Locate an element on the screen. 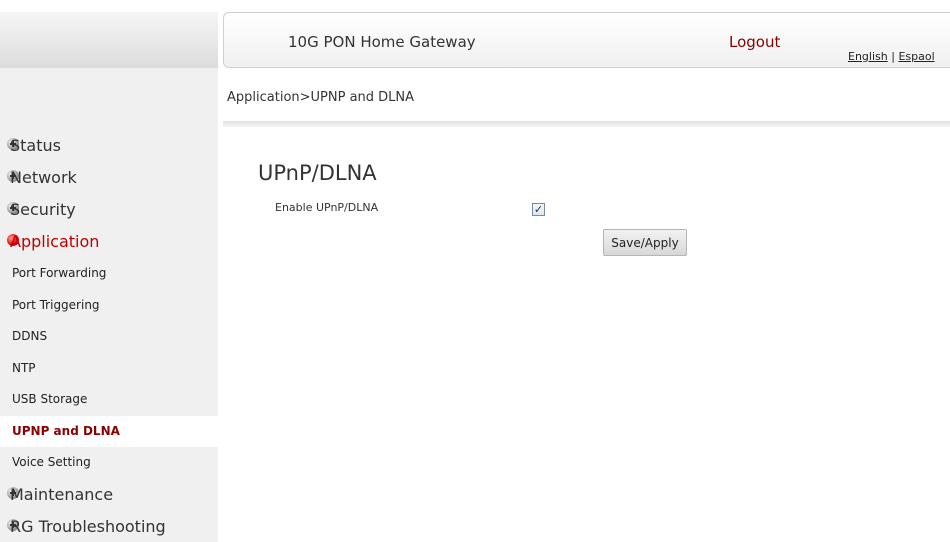  sidebar-item-rg-troubleshooting: RG Troubleshooting is located at coordinates (109, 526).